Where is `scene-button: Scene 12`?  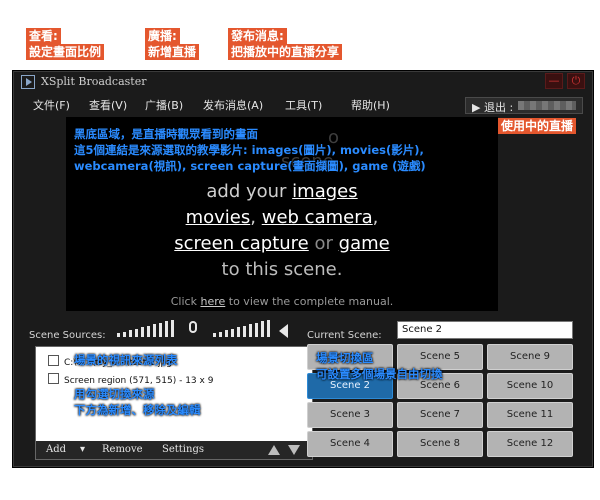
scene-button: Scene 12 is located at coordinates (530, 444).